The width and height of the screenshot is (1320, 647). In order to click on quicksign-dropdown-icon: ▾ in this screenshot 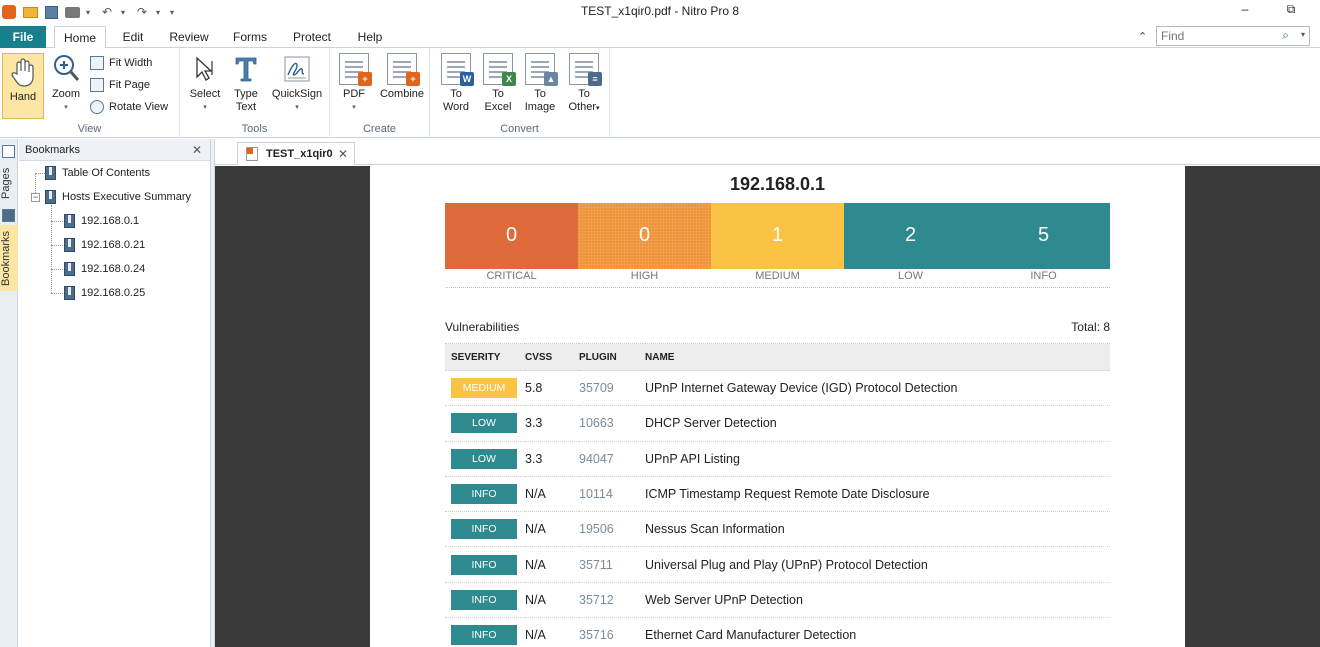, I will do `click(297, 107)`.